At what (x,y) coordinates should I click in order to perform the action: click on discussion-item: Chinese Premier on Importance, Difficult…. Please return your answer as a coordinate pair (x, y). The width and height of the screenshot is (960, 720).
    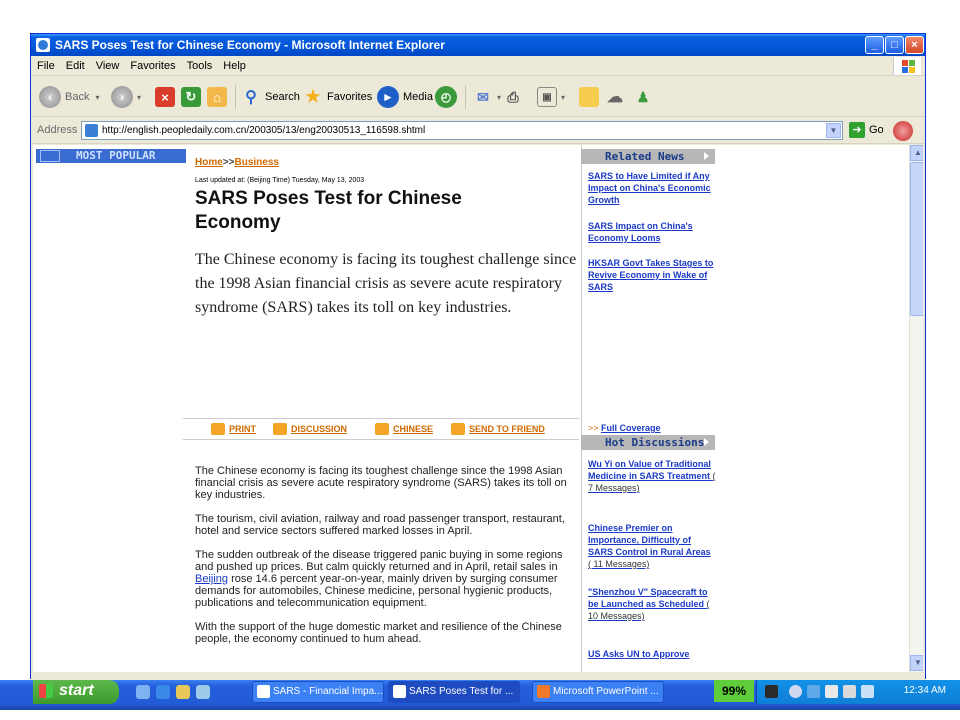
    Looking at the image, I should click on (652, 546).